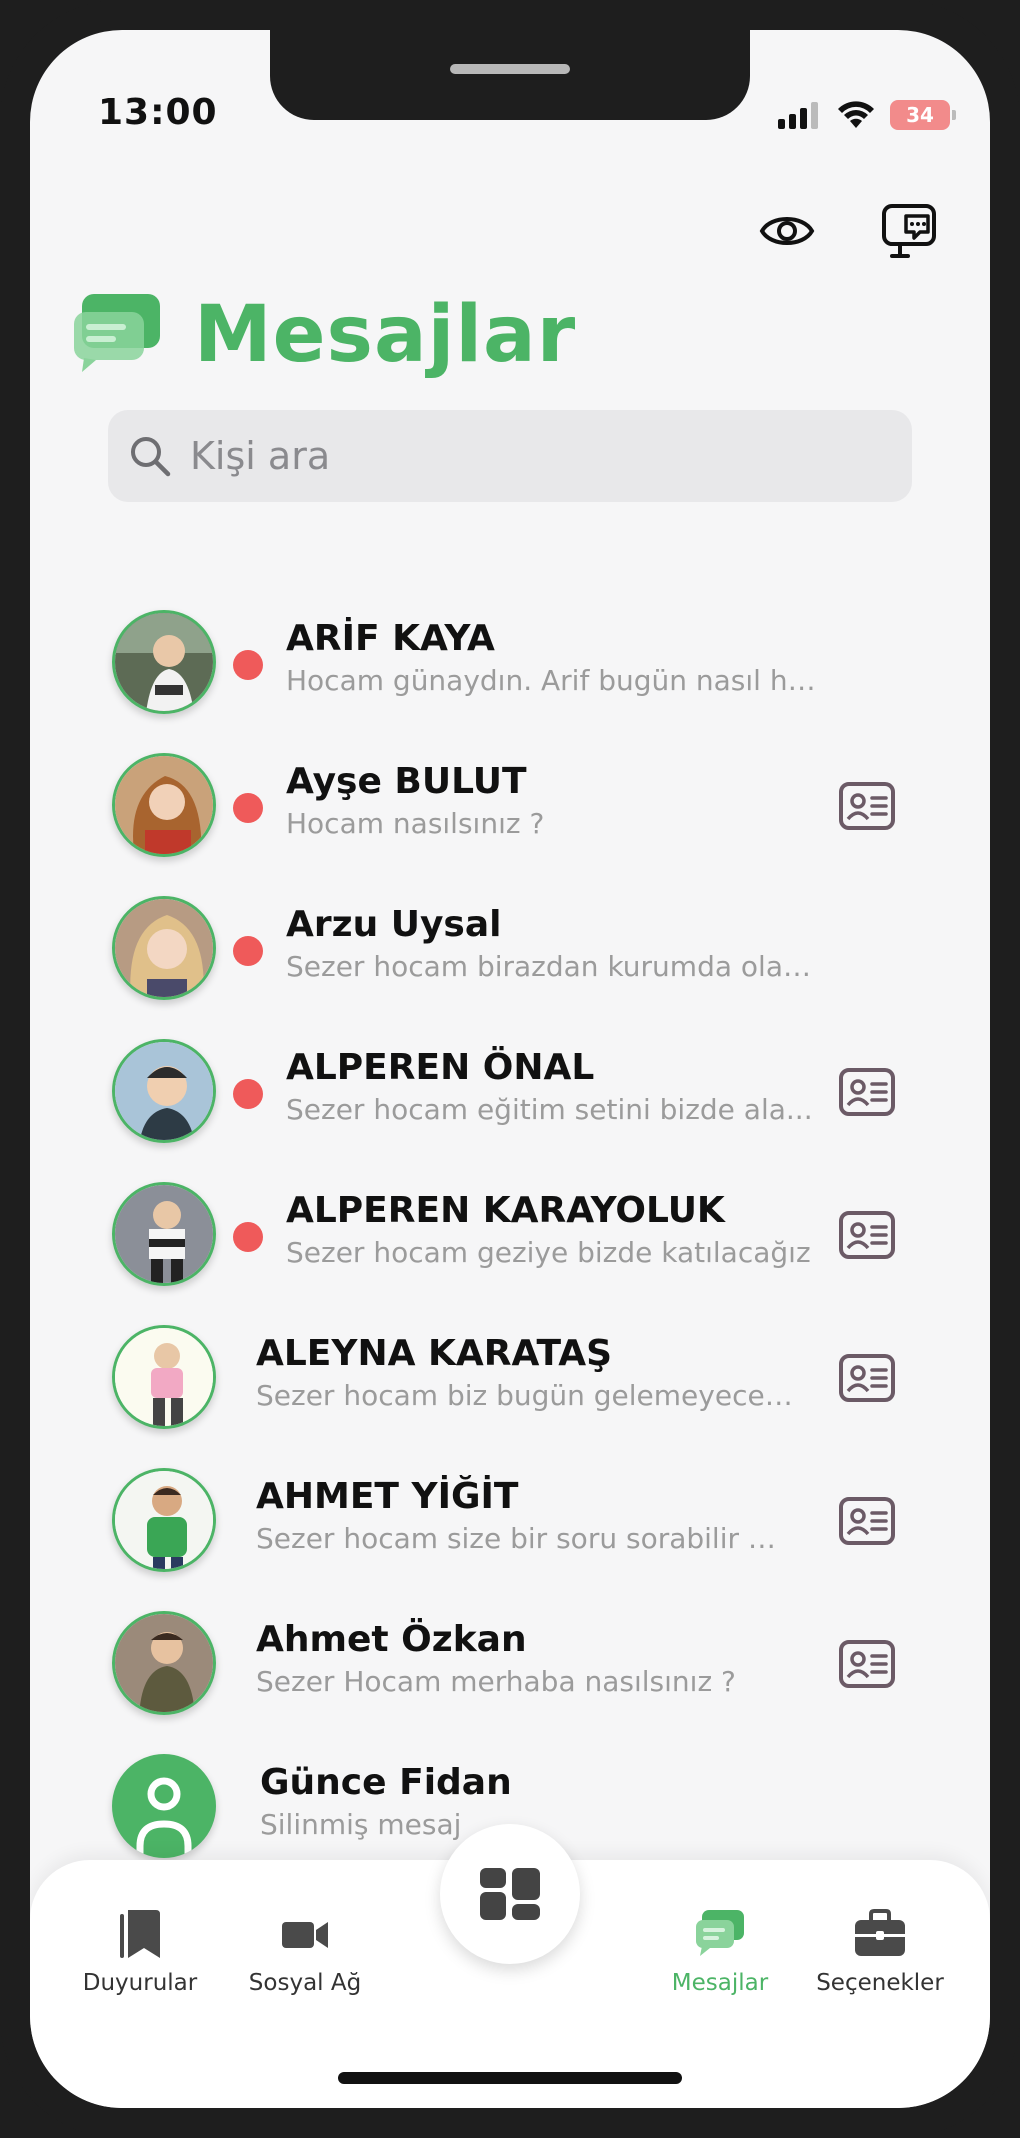 The height and width of the screenshot is (2138, 1020). Describe the element at coordinates (556, 680) in the screenshot. I see `message-preview: Hocam günaydın. Arif bugün nasıl hocam ?` at that location.